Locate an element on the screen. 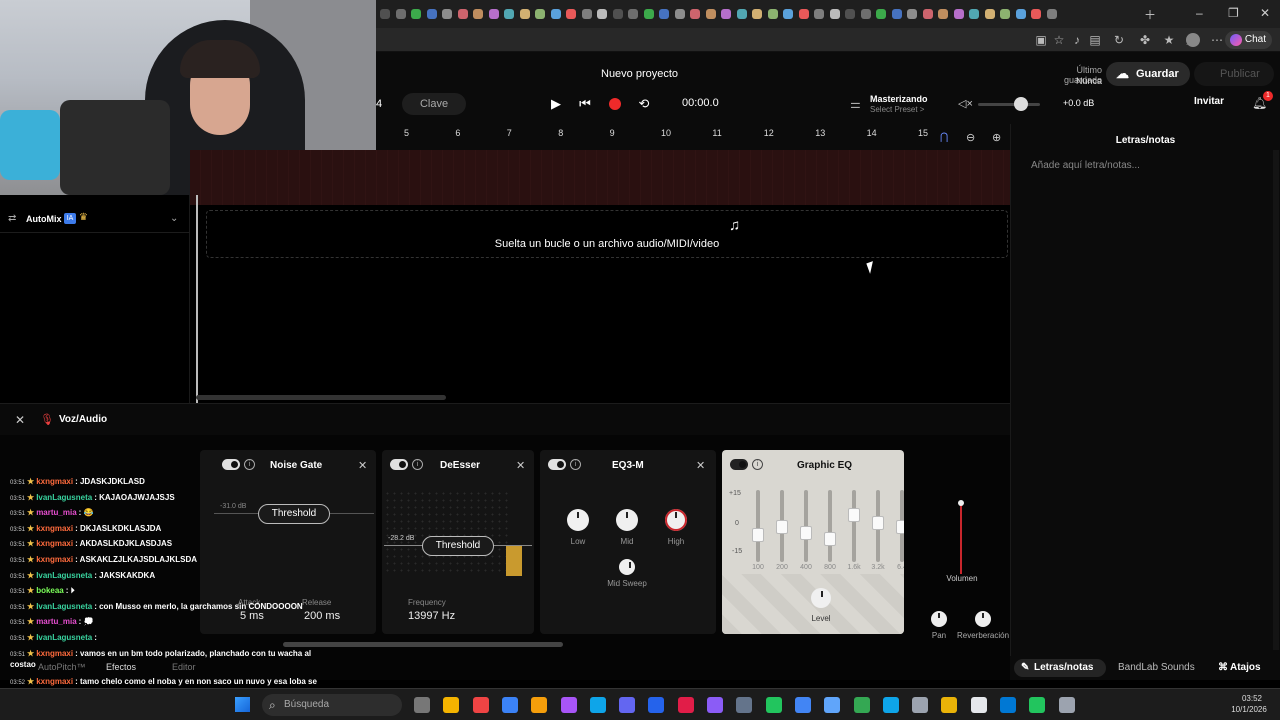 The width and height of the screenshot is (1280, 720). deesser-threshold-pill: Threshold is located at coordinates (458, 546).